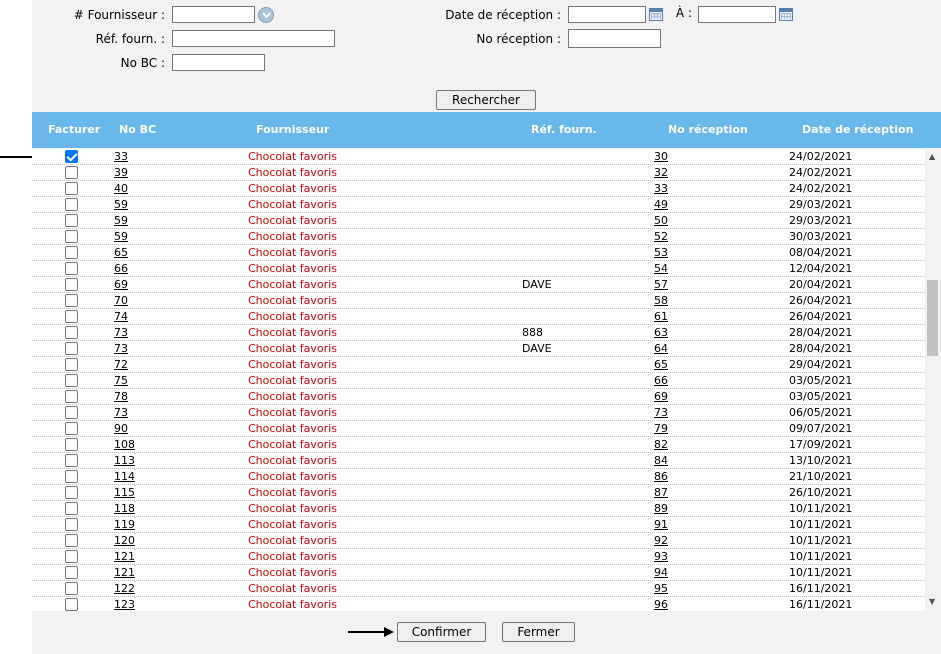 The width and height of the screenshot is (941, 654). What do you see at coordinates (124, 477) in the screenshot?
I see `no-bc-link: 114` at bounding box center [124, 477].